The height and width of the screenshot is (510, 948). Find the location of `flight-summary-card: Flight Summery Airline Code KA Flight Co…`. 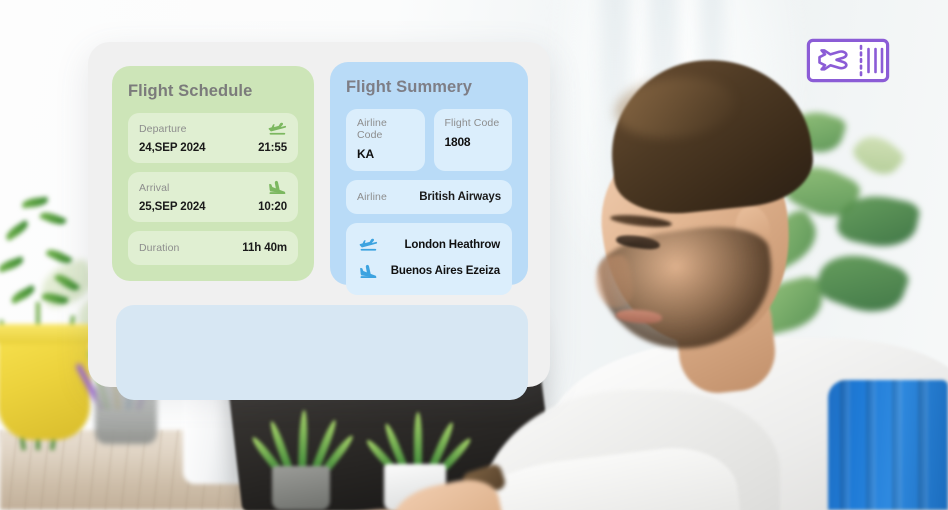

flight-summary-card: Flight Summery Airline Code KA Flight Co… is located at coordinates (429, 178).